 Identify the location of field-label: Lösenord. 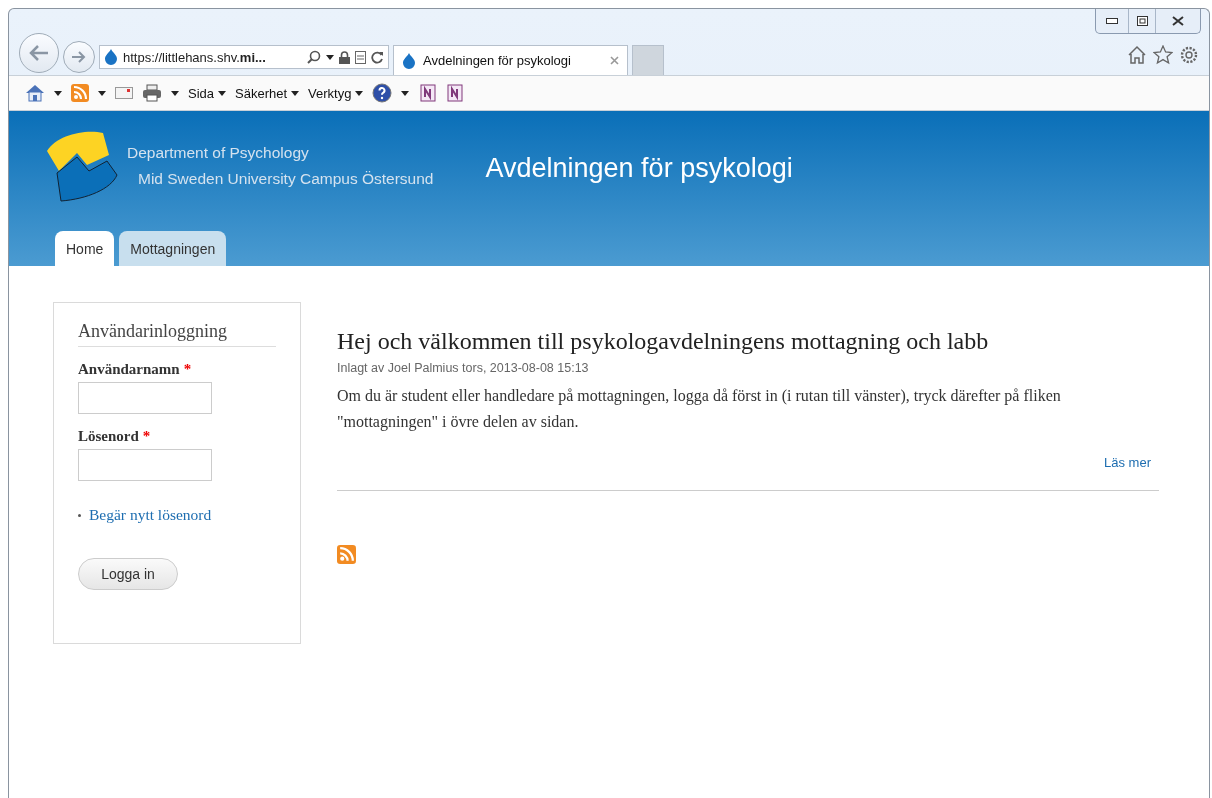
(108, 436).